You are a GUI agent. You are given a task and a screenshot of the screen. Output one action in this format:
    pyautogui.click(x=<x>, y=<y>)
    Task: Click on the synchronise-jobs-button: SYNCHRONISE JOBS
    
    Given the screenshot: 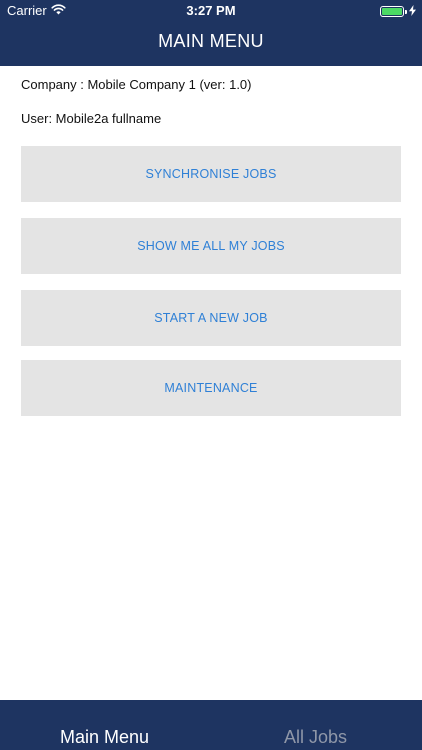 What is the action you would take?
    pyautogui.click(x=211, y=174)
    